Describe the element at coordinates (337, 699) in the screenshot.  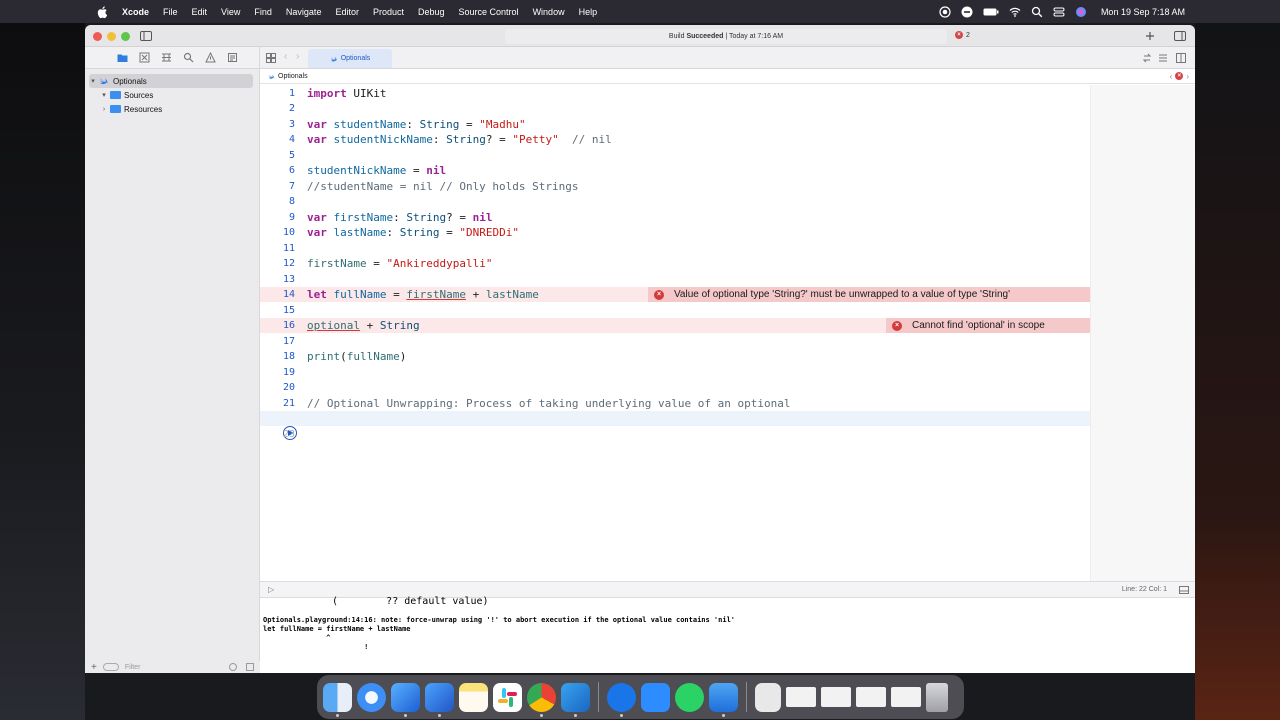
I see `finder-icon` at that location.